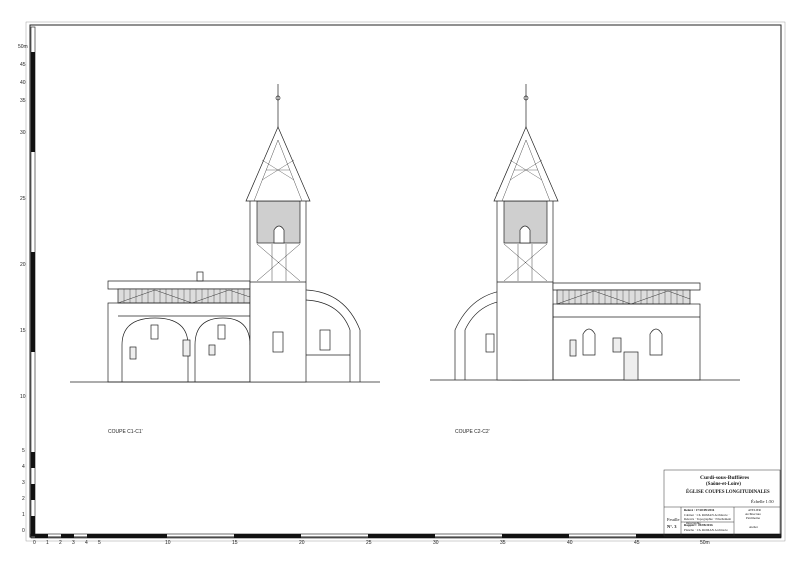 The width and height of the screenshot is (800, 566). What do you see at coordinates (33, 281) in the screenshot?
I see `left-scale-bar` at bounding box center [33, 281].